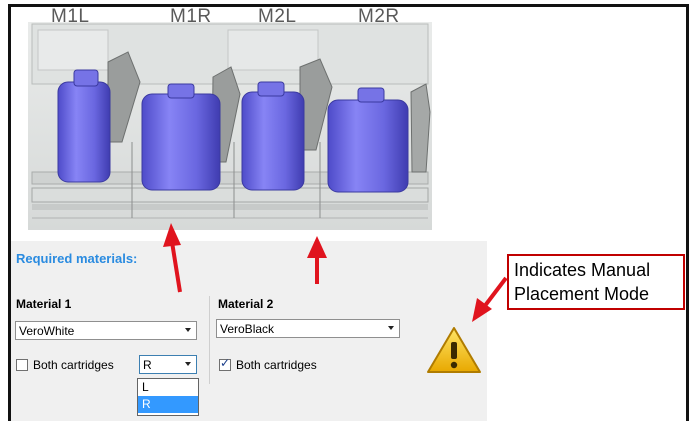 This screenshot has height=421, width=689. I want to click on material-divider, so click(209, 340).